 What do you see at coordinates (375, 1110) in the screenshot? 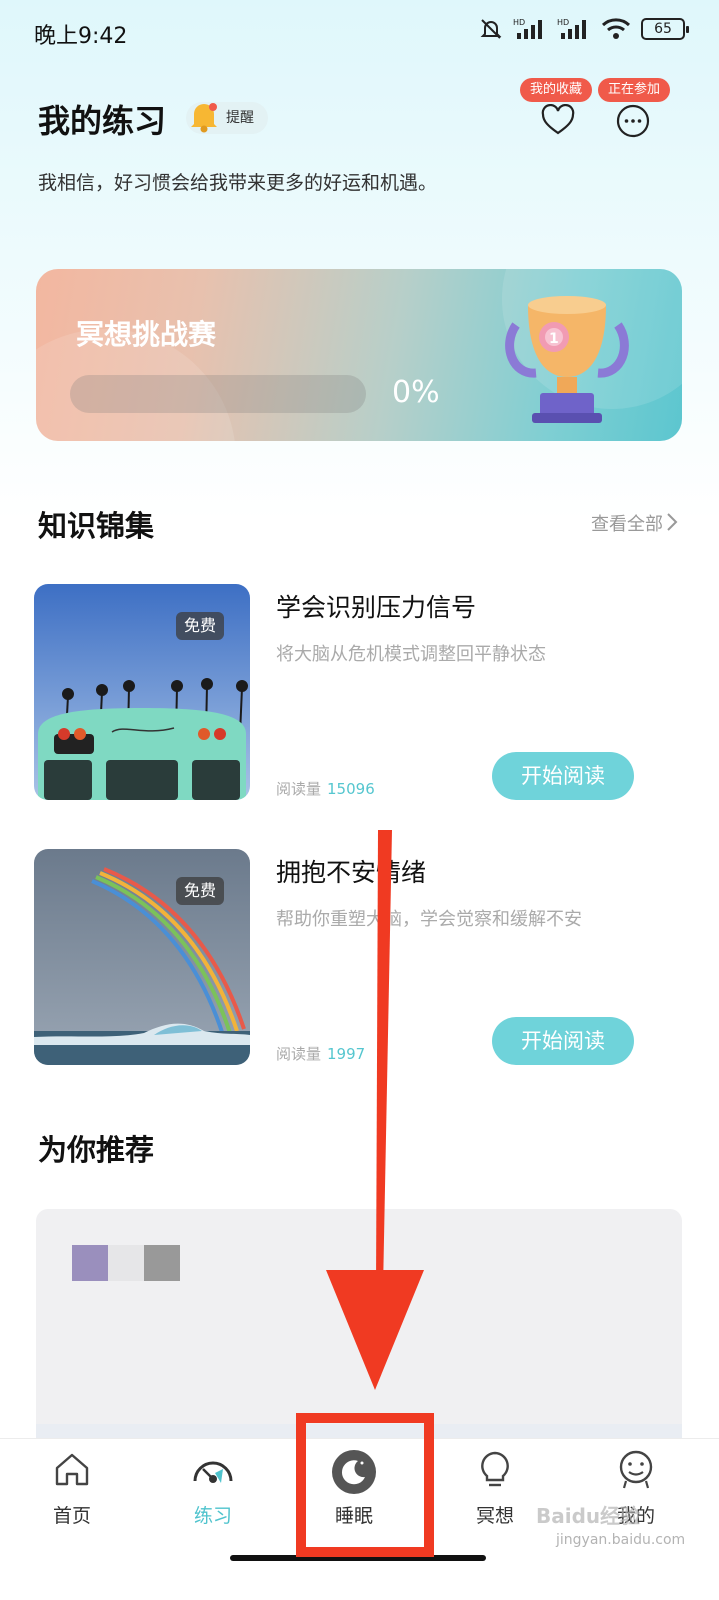
I see `annotation-arrow-icon` at bounding box center [375, 1110].